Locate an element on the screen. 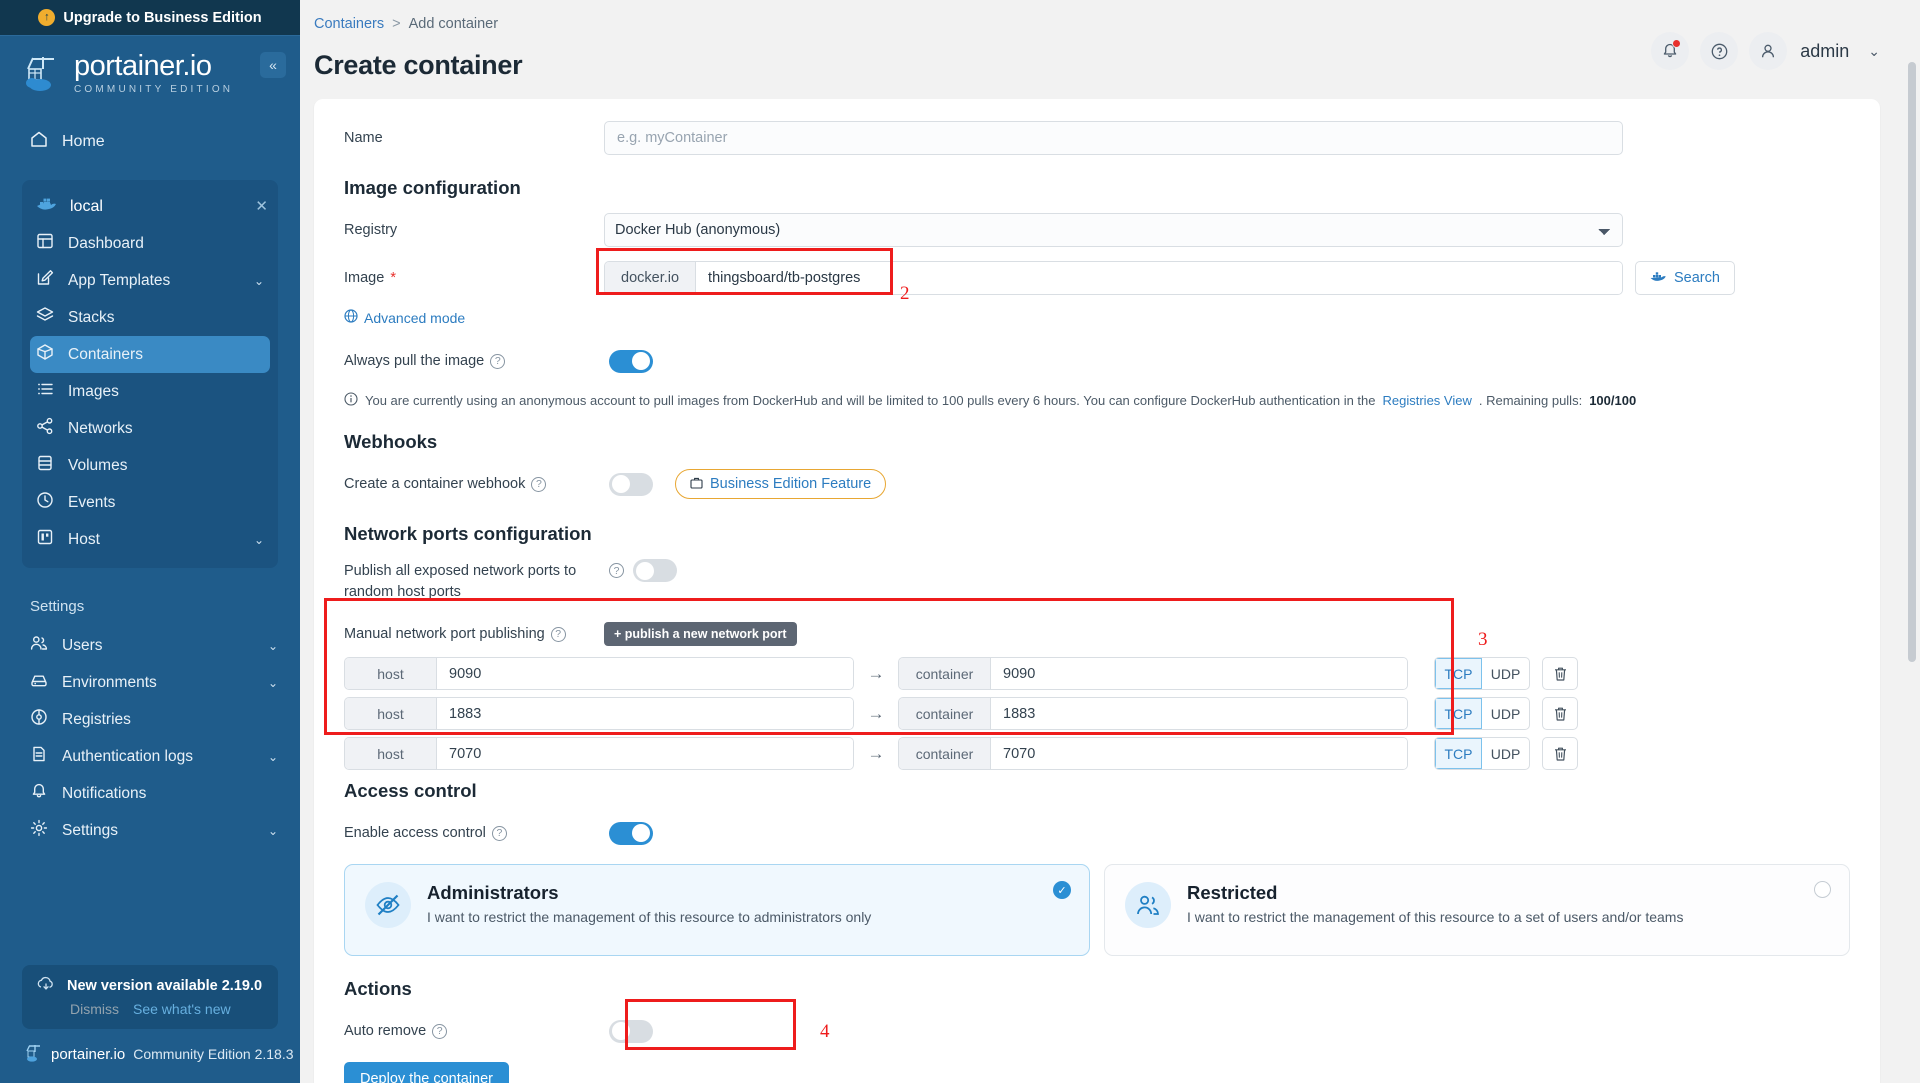  publish-new-port-button: + publish a new network port is located at coordinates (700, 634).